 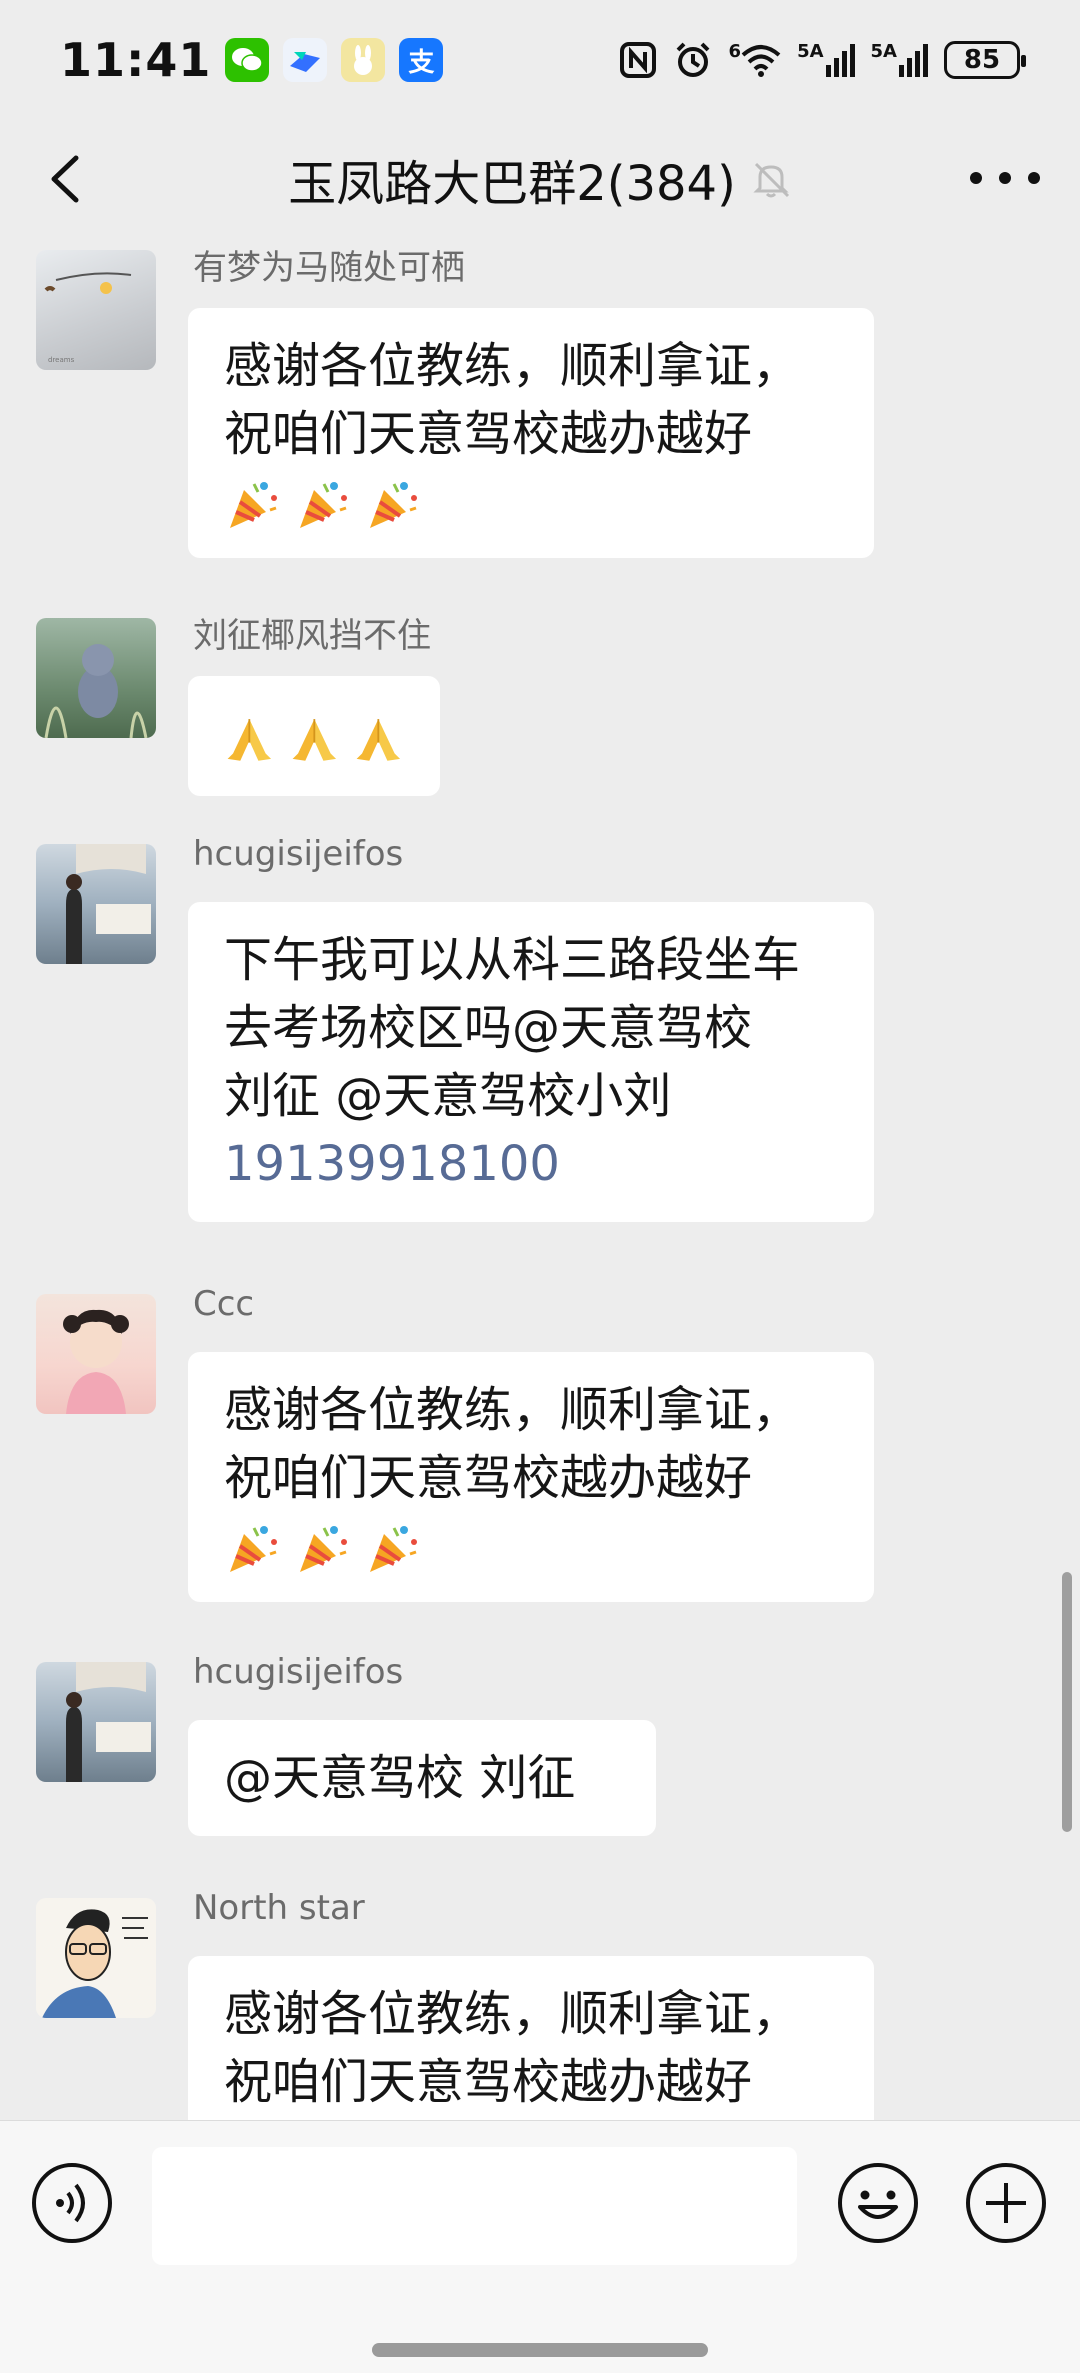 I want to click on more-functions-button, so click(x=1006, y=2203).